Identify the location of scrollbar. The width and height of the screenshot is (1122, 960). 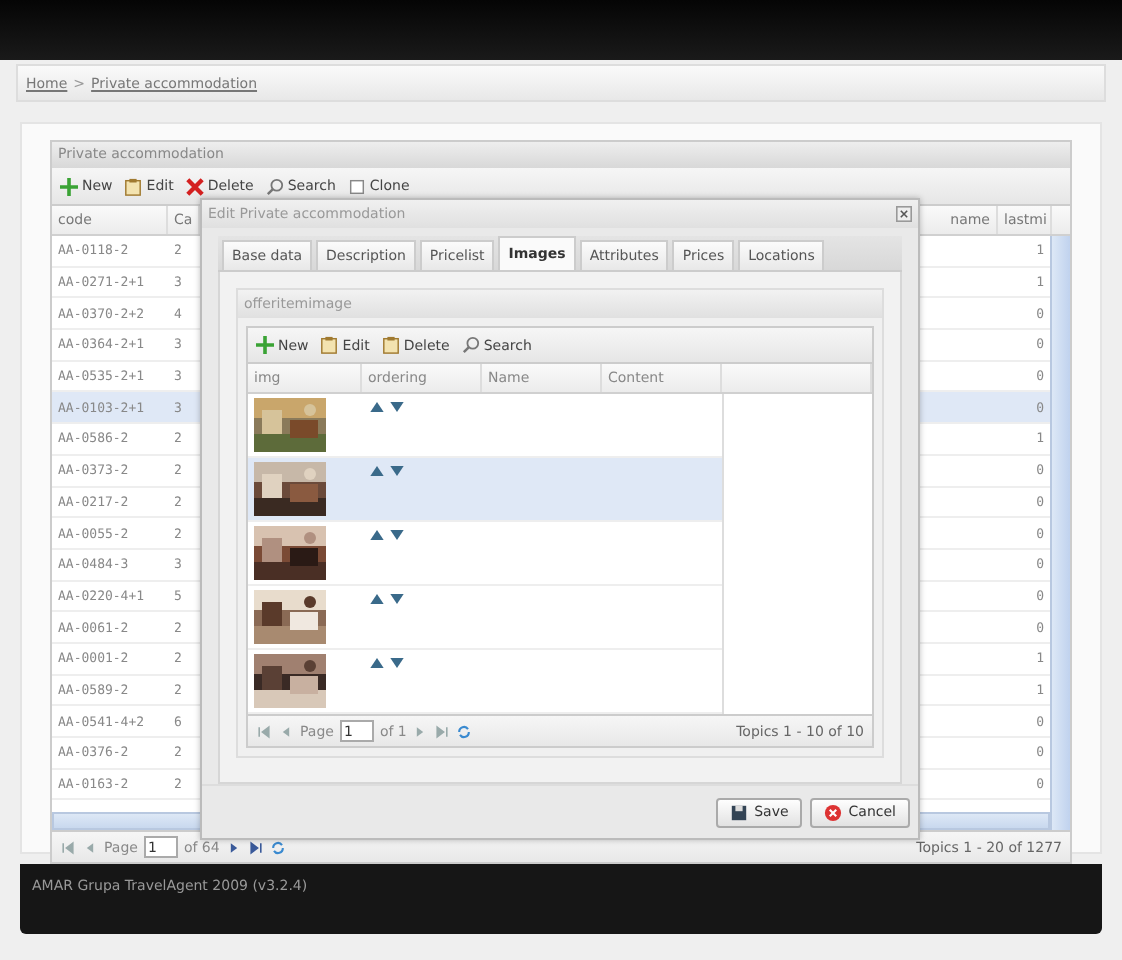
(1060, 533).